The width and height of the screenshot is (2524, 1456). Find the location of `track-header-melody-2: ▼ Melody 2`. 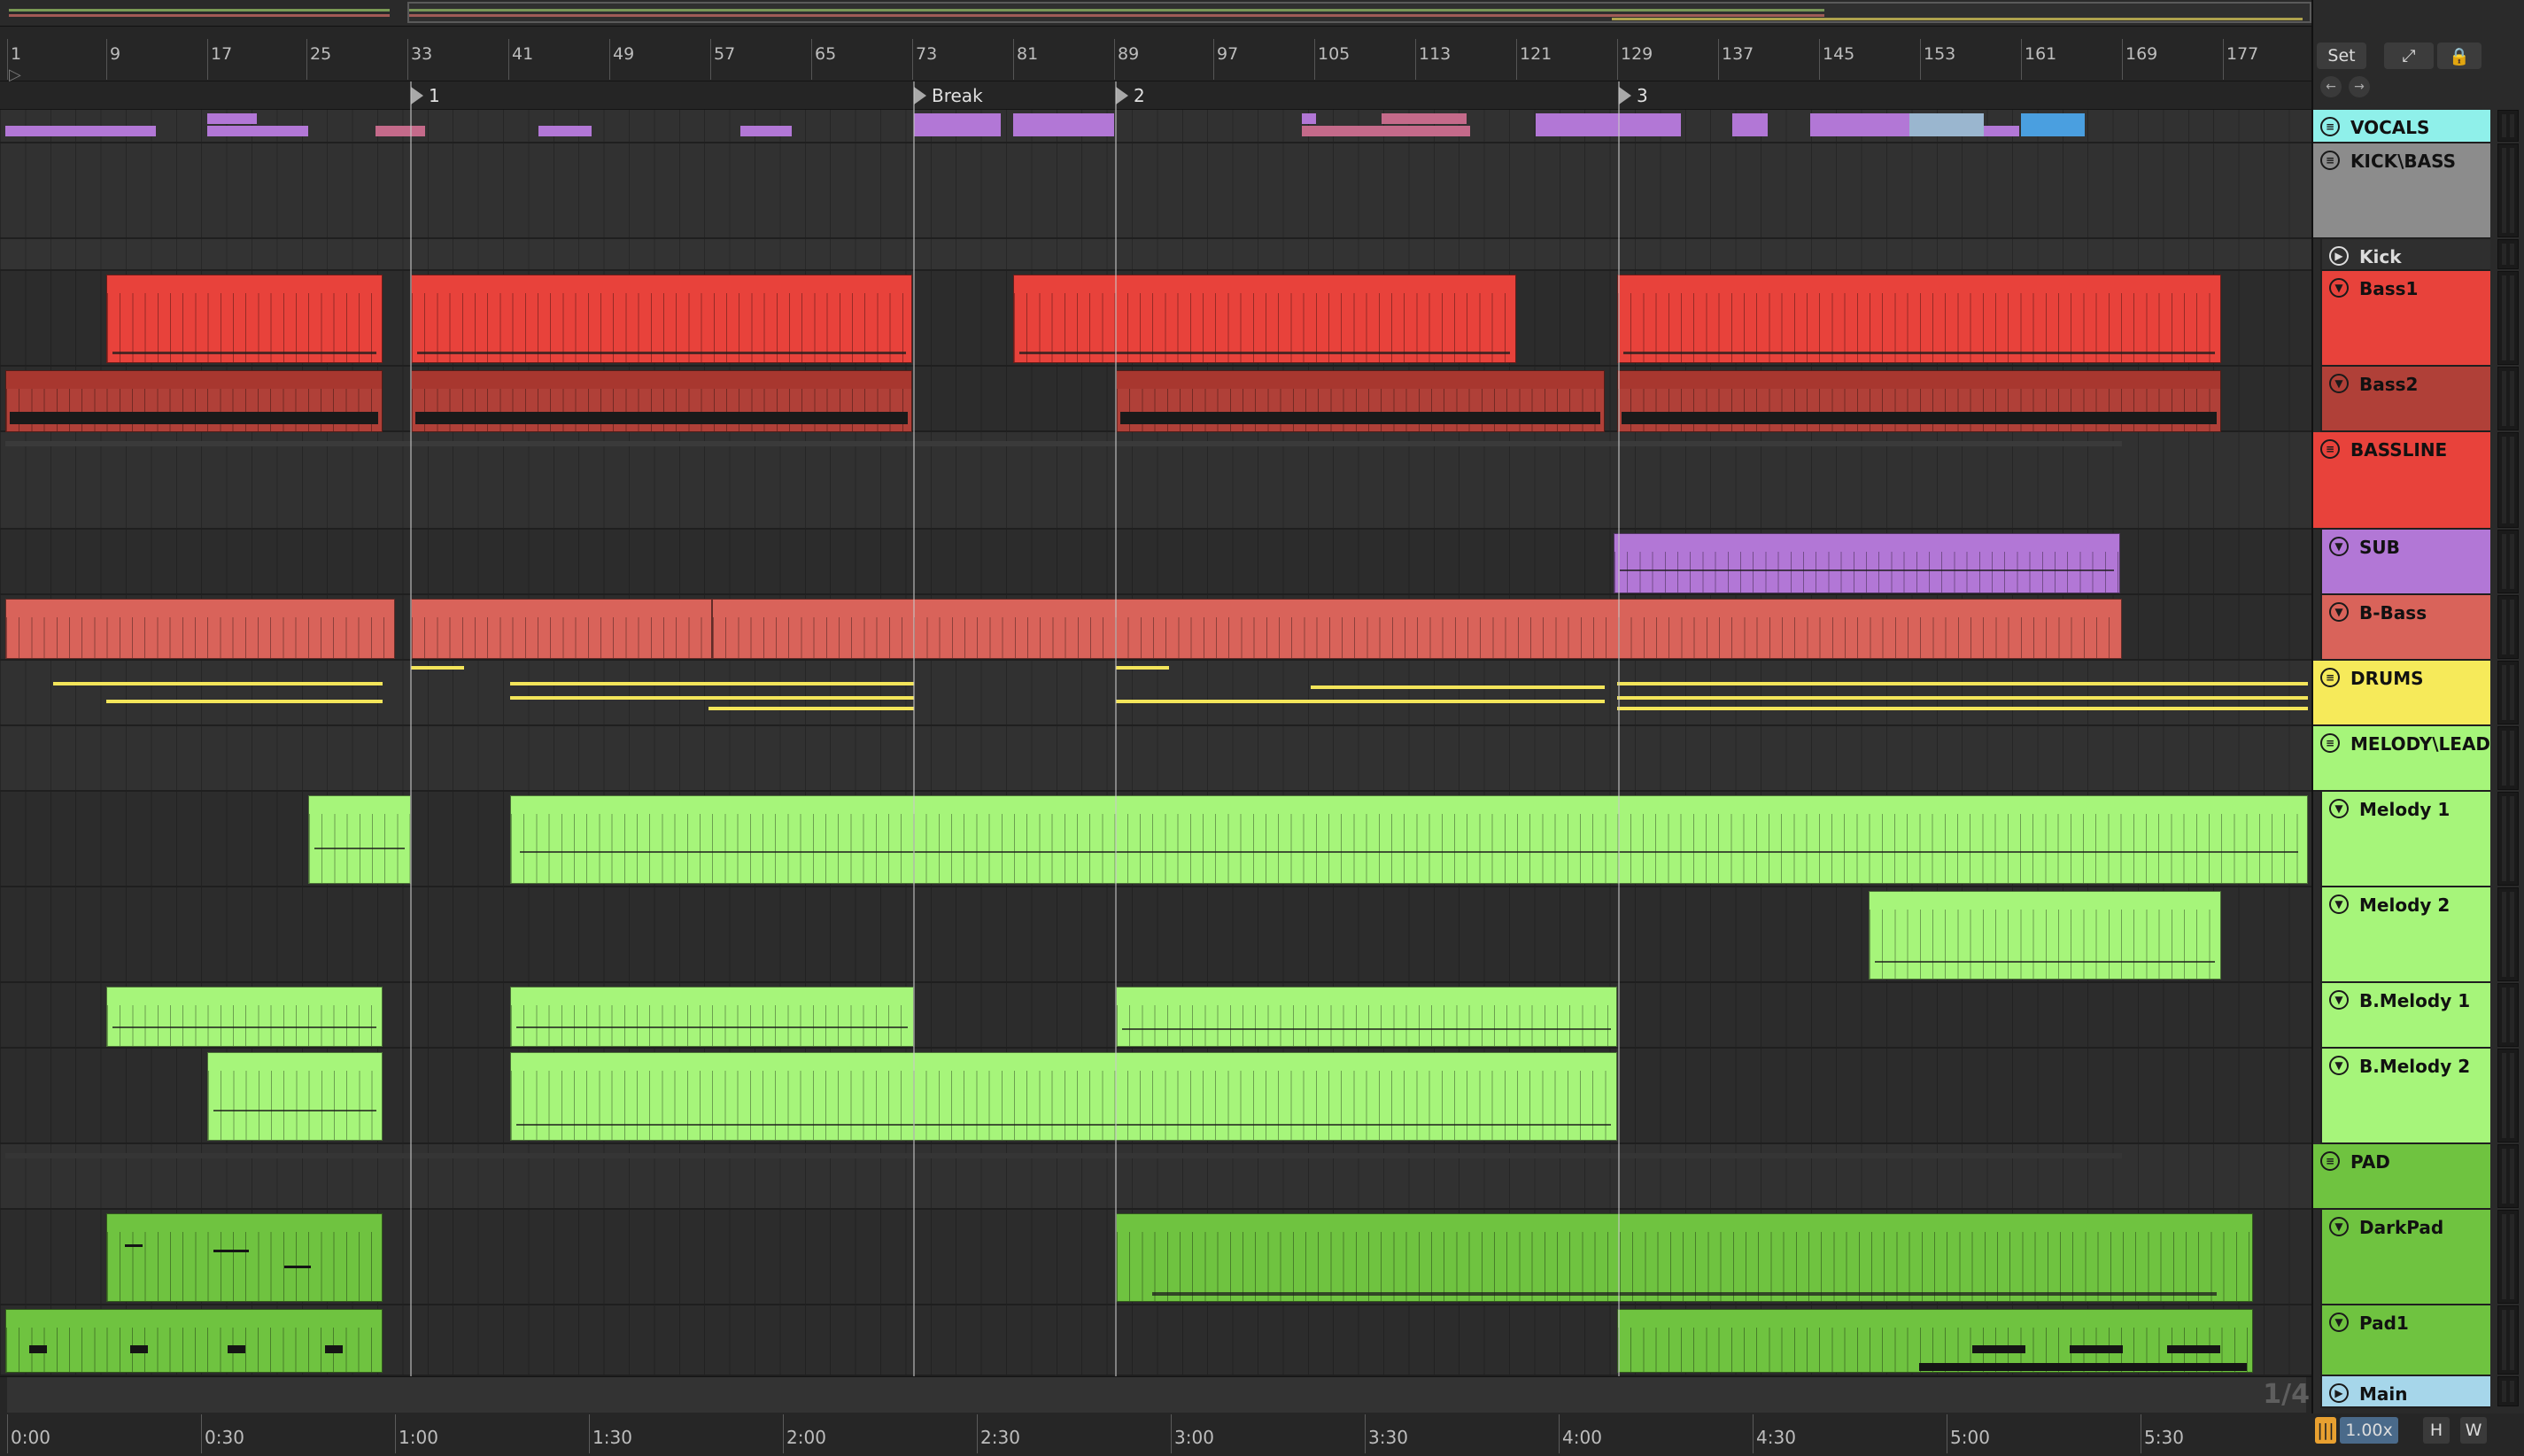

track-header-melody-2: ▼ Melody 2 is located at coordinates (2405, 935).